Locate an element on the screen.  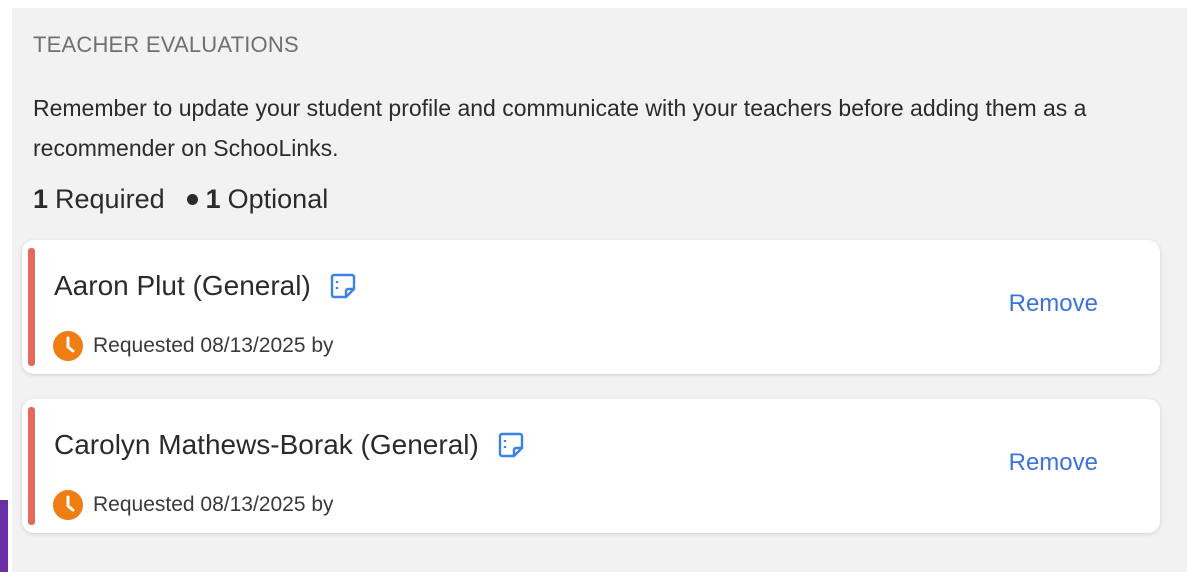
purple-edge-decoration is located at coordinates (4, 536).